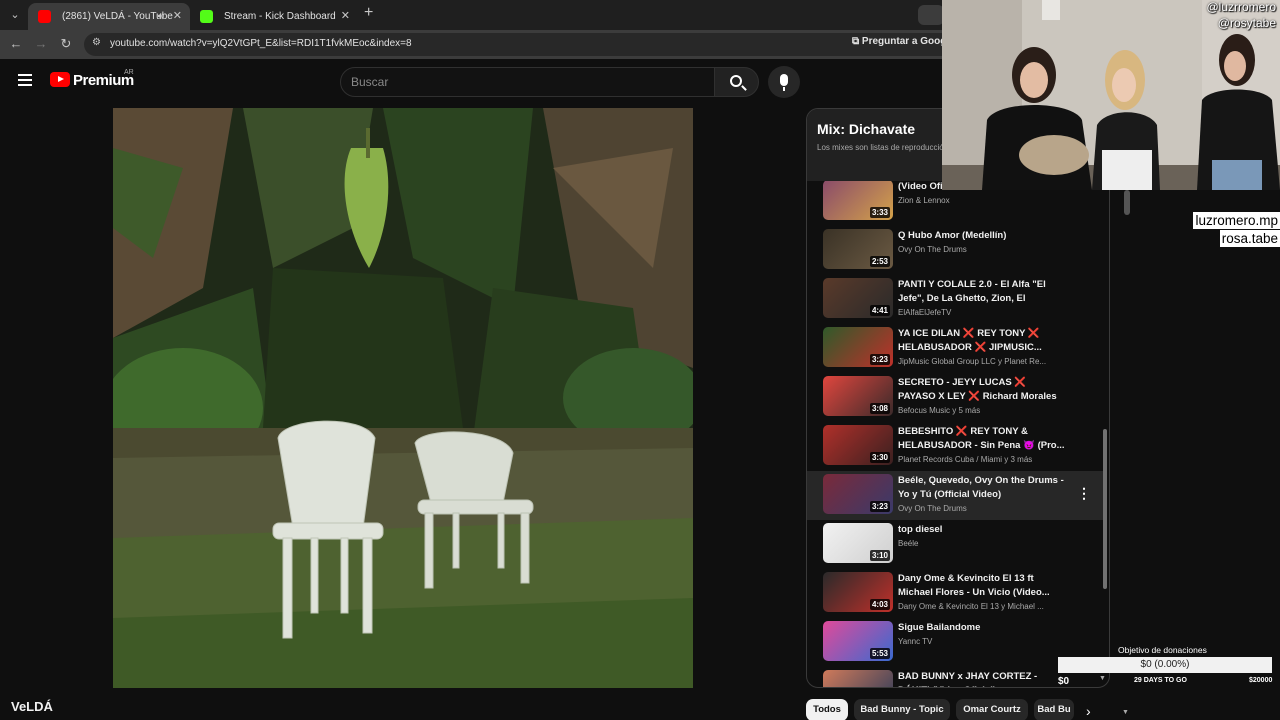 This screenshot has width=1280, height=720. What do you see at coordinates (280, 16) in the screenshot?
I see `tab-title: Stream - Kick Dashboard` at bounding box center [280, 16].